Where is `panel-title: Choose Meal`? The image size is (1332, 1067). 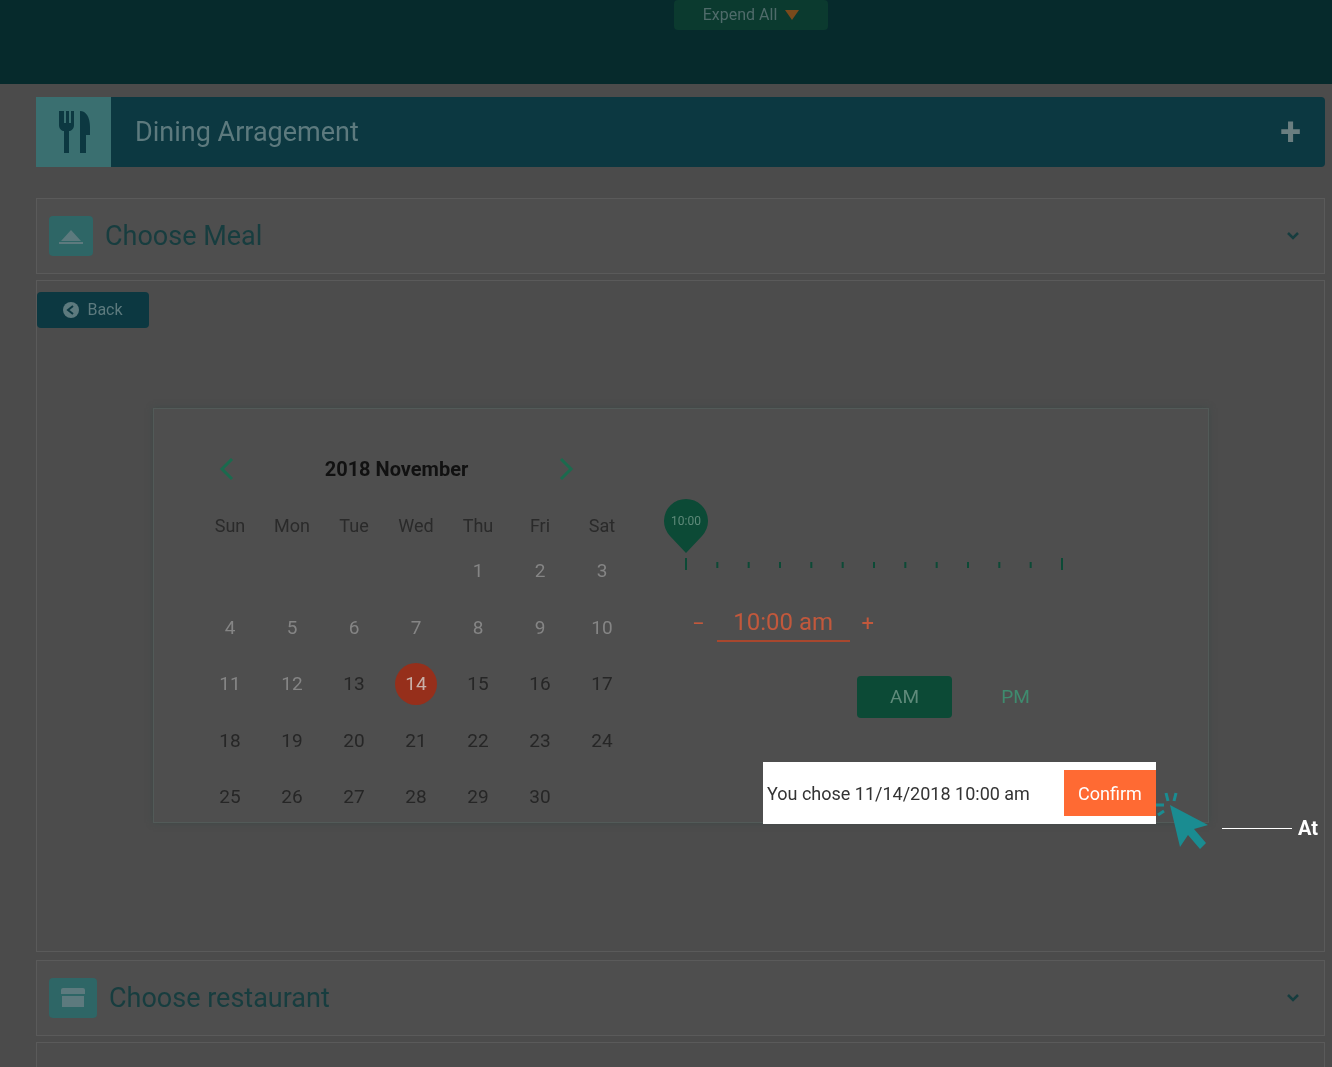
panel-title: Choose Meal is located at coordinates (184, 236).